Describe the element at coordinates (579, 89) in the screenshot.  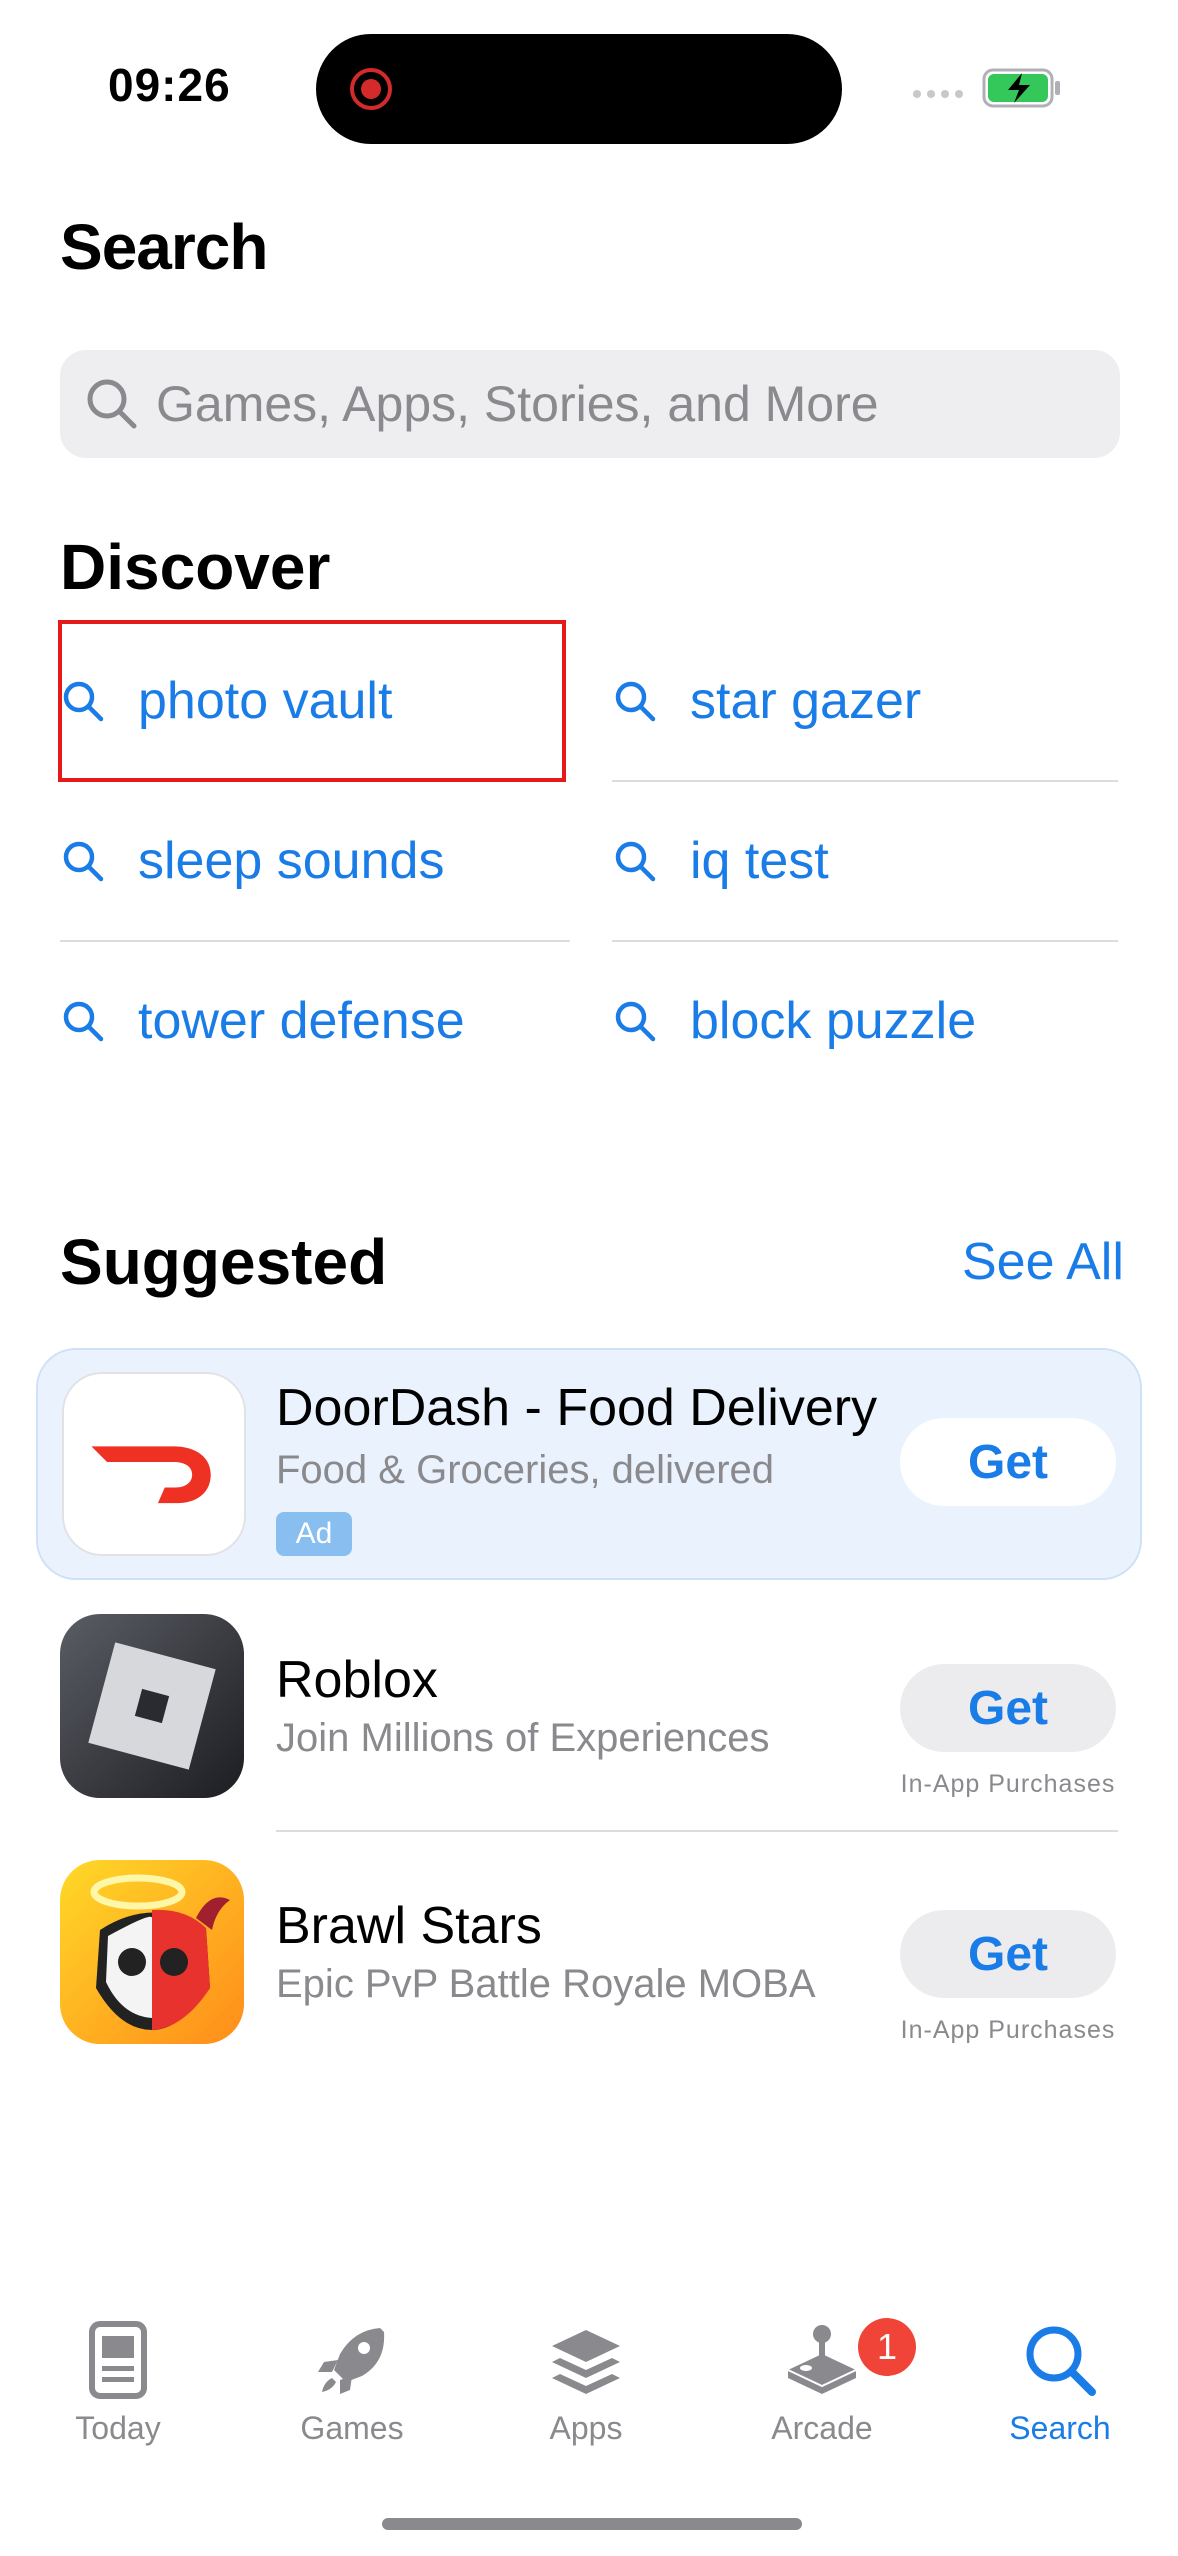
I see `dynamic-island` at that location.